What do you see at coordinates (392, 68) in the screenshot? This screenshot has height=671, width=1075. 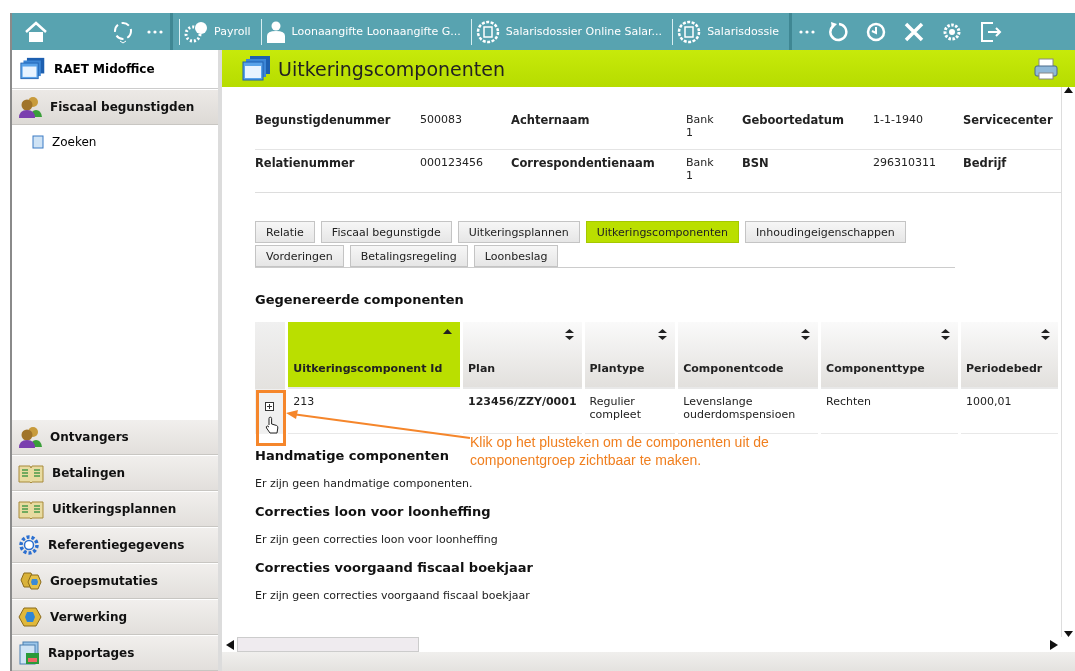 I see `page-title: Uitkeringscomponenten` at bounding box center [392, 68].